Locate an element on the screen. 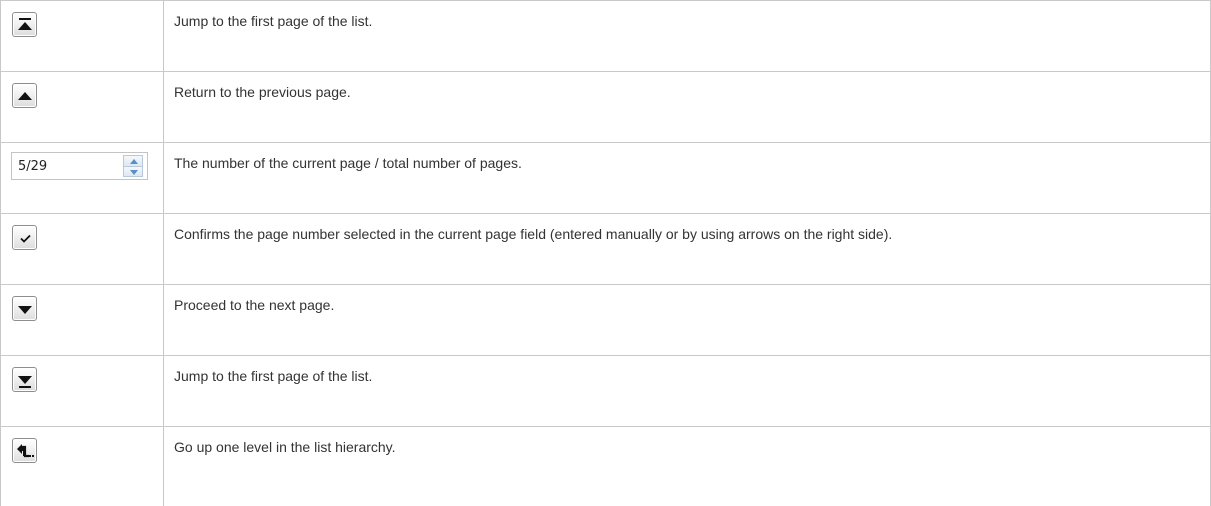  previous-page-button is located at coordinates (24, 95).